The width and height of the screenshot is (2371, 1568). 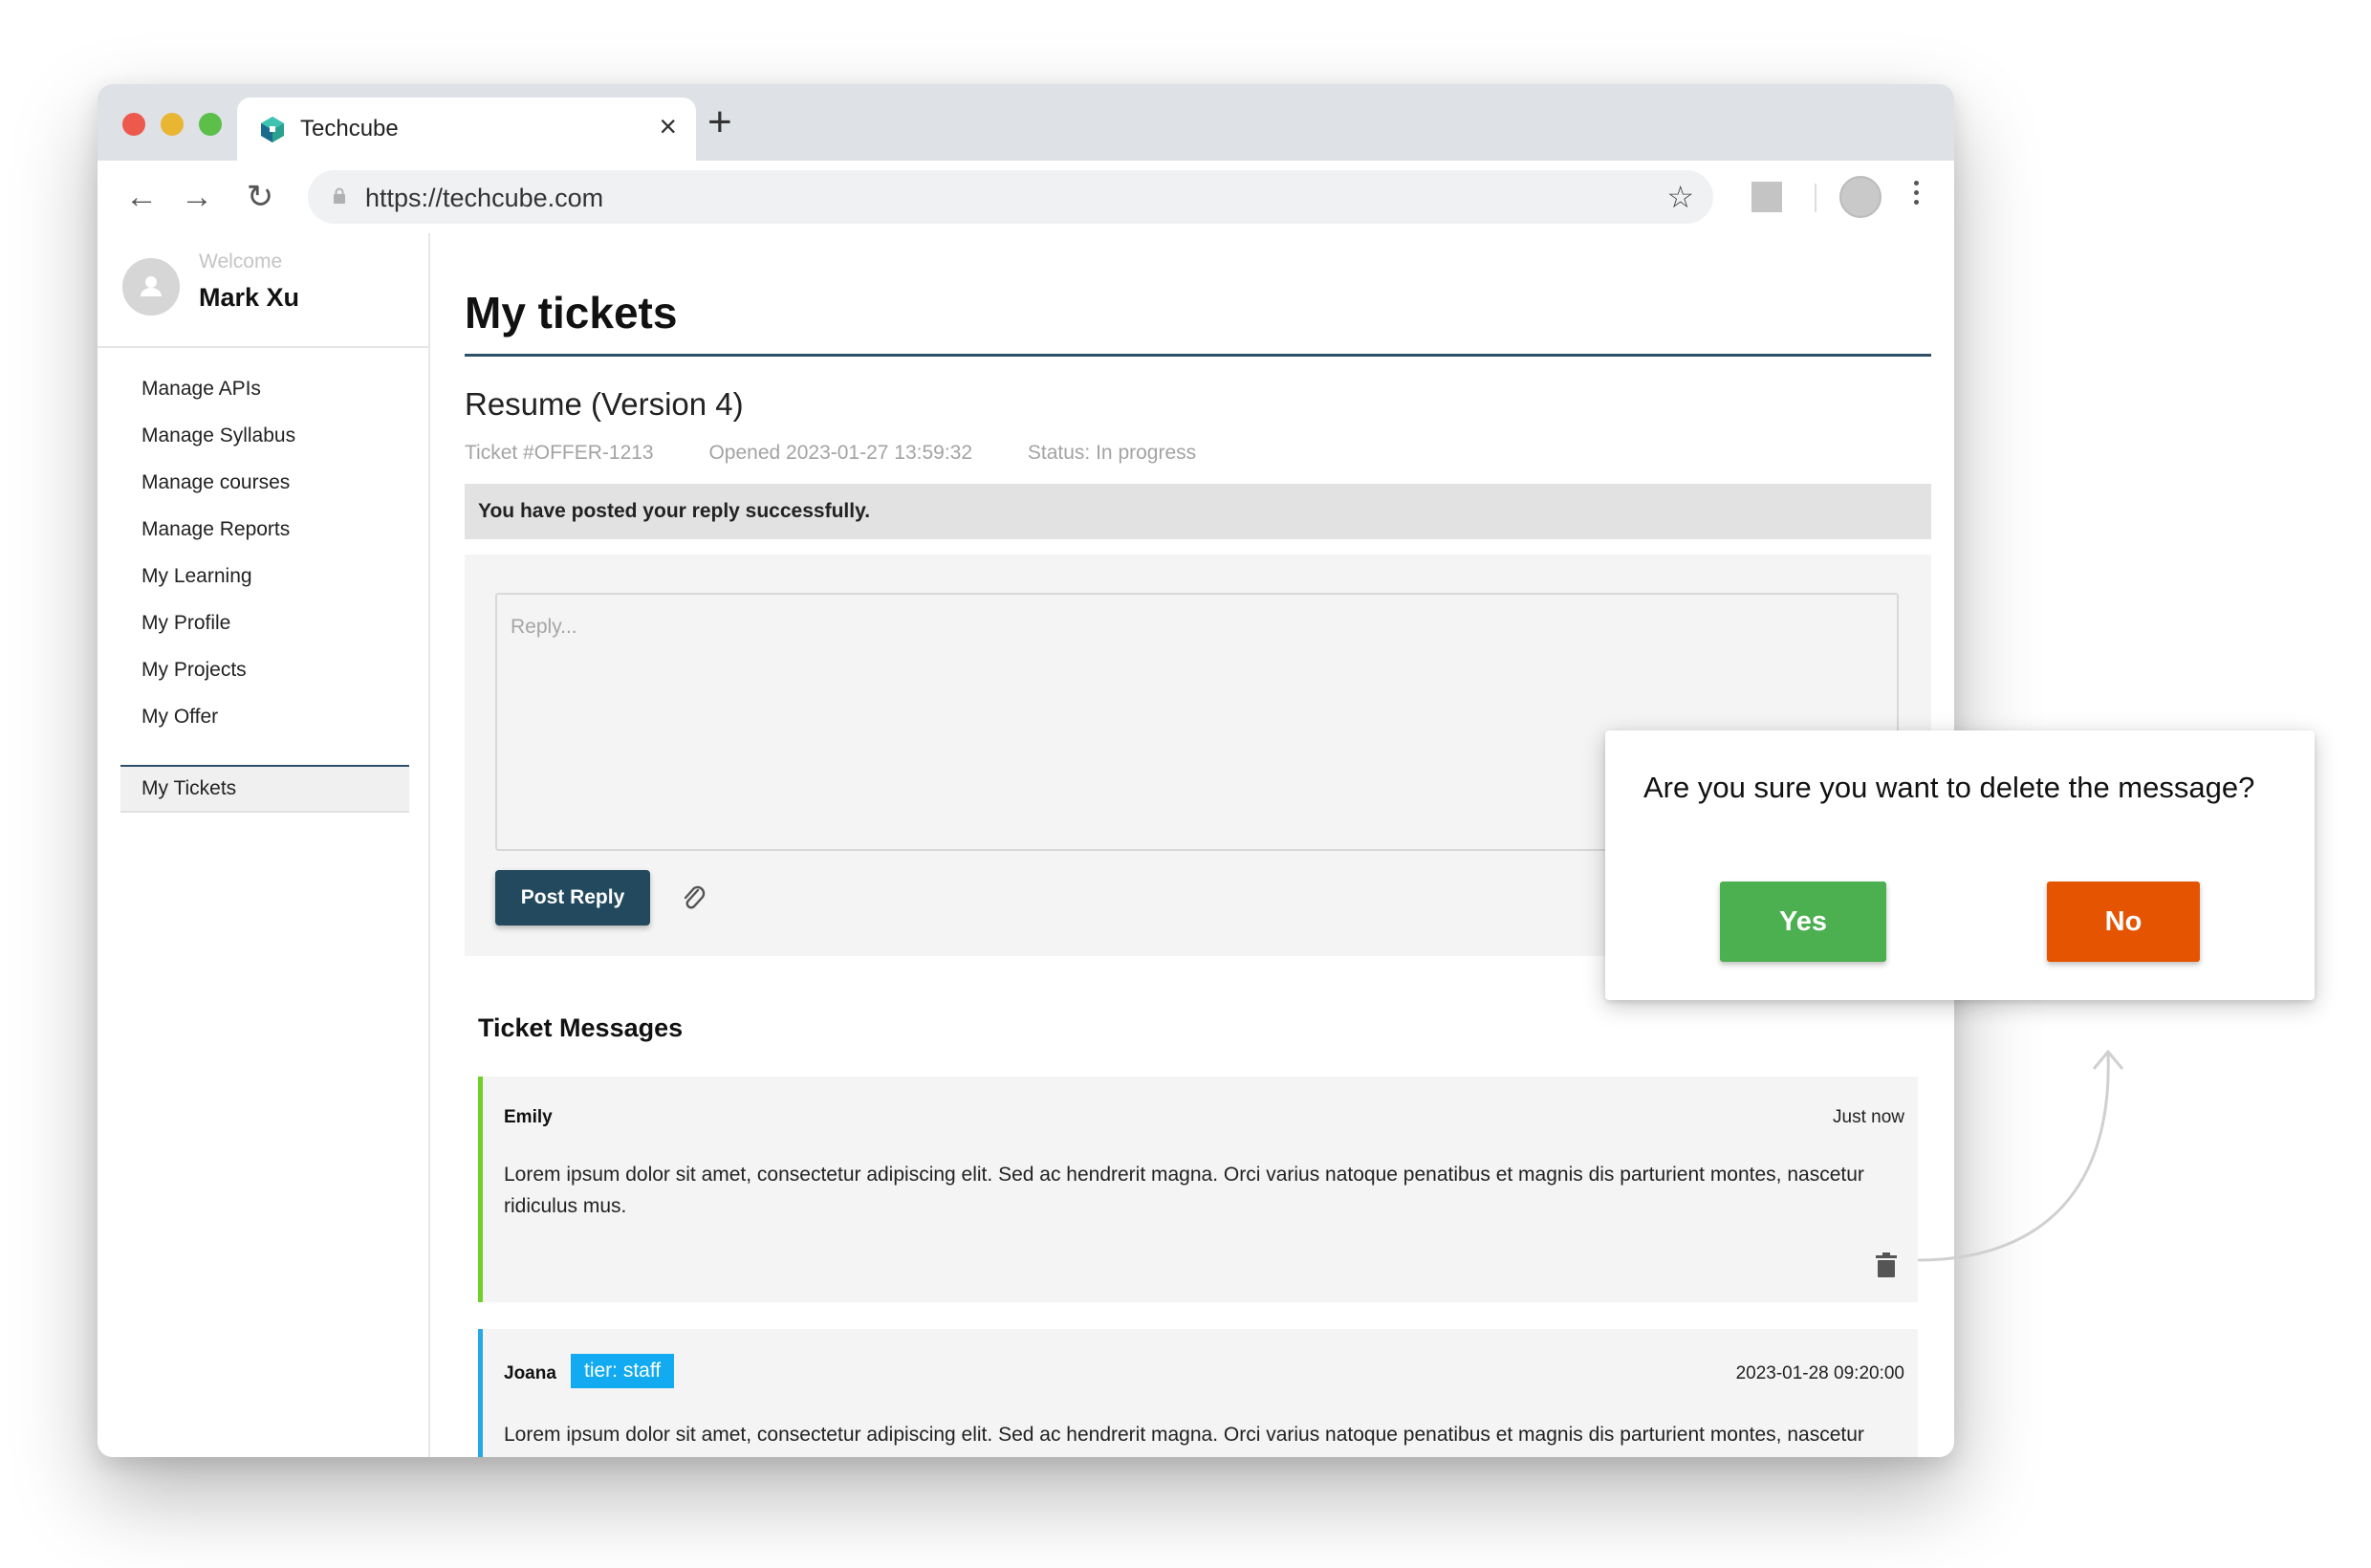 What do you see at coordinates (840, 453) in the screenshot?
I see `ticket-opened: Opened 2023-01-27 13:59:32` at bounding box center [840, 453].